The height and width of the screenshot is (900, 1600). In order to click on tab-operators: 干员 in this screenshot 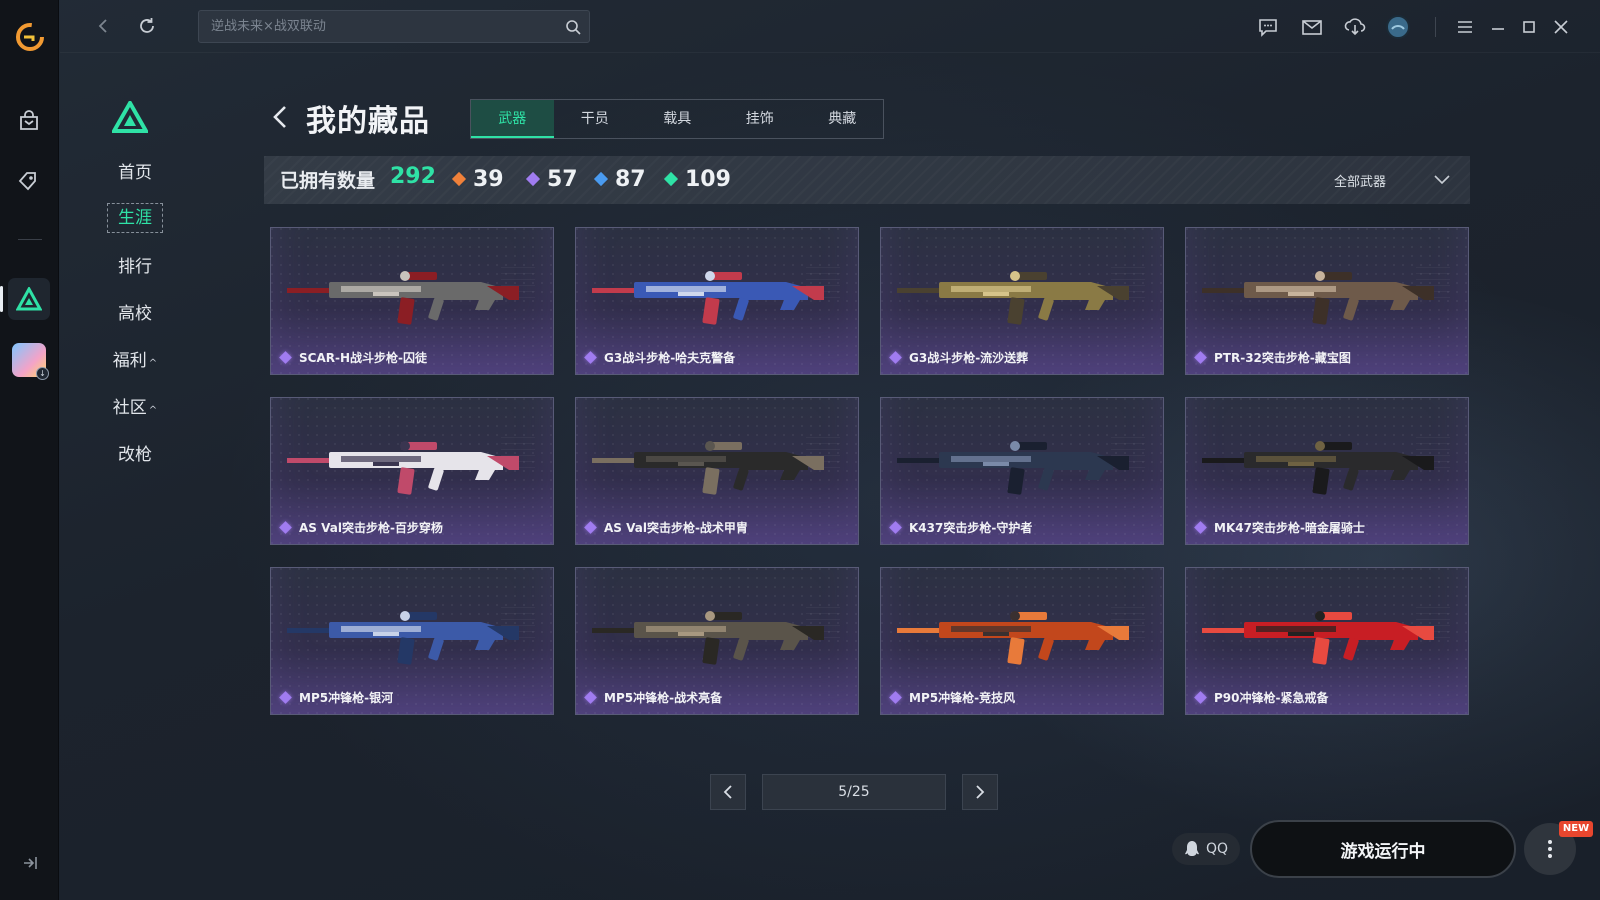, I will do `click(595, 119)`.